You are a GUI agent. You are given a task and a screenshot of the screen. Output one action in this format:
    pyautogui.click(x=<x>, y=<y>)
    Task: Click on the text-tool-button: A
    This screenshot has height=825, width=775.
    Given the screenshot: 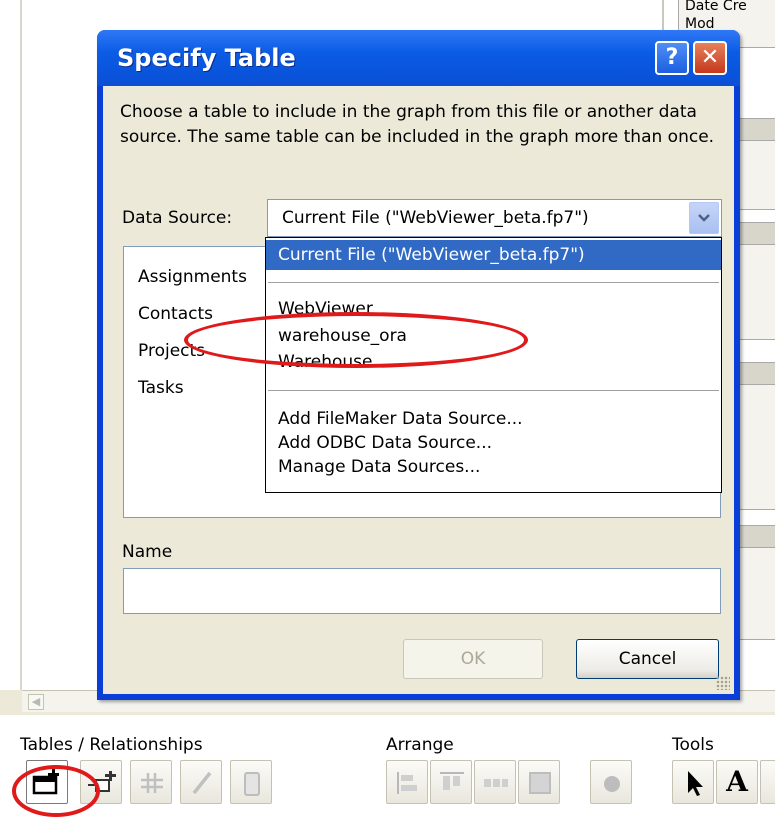 What is the action you would take?
    pyautogui.click(x=737, y=782)
    